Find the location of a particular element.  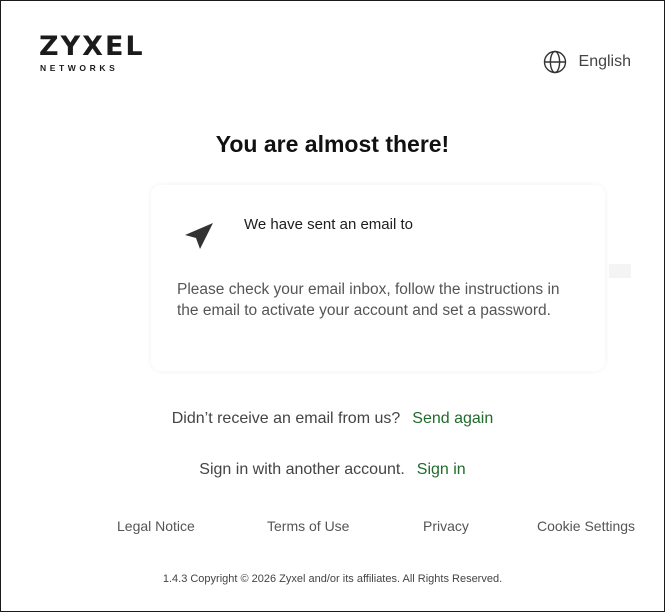

language-label: English is located at coordinates (604, 61).